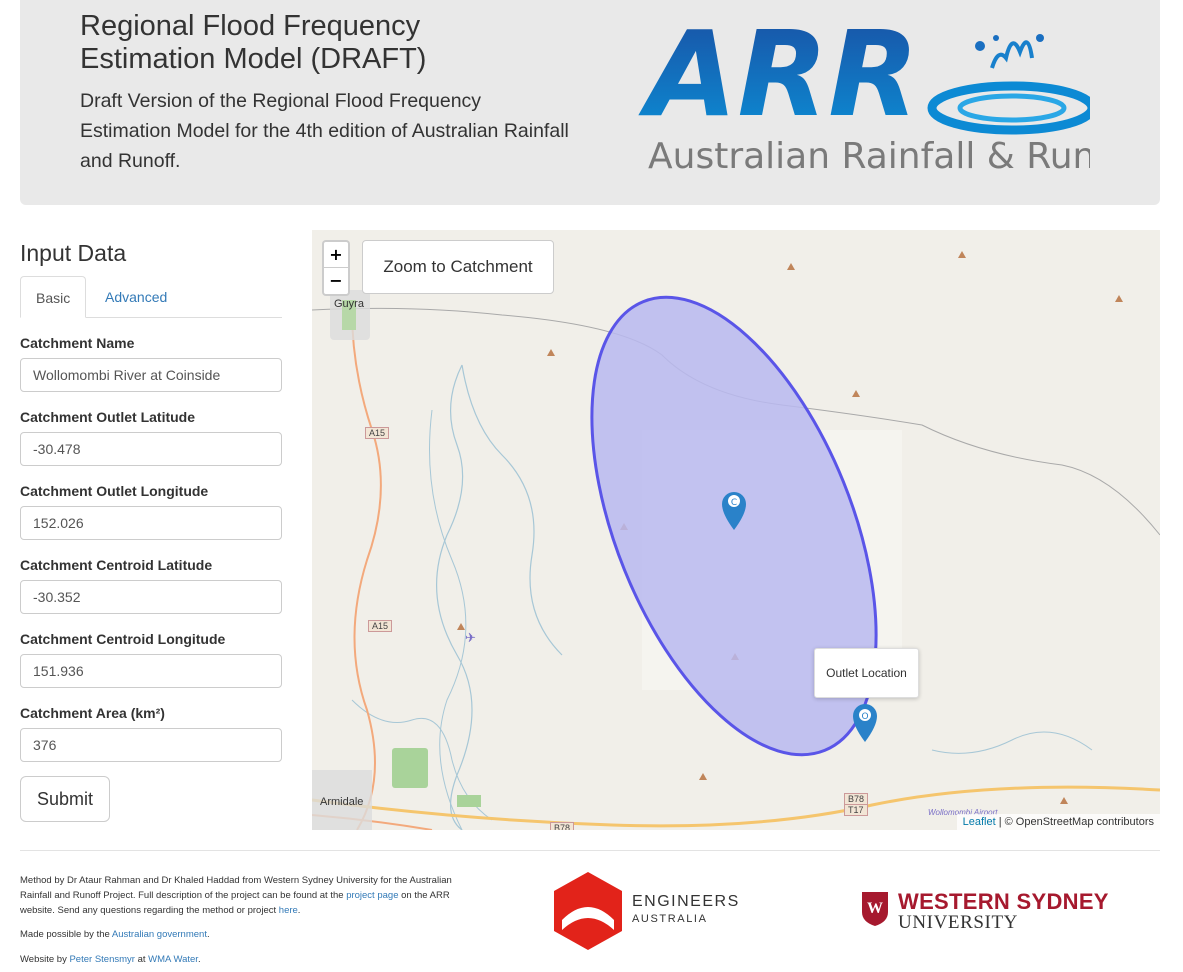 The height and width of the screenshot is (972, 1183). What do you see at coordinates (590, 850) in the screenshot?
I see `footer-divider` at bounding box center [590, 850].